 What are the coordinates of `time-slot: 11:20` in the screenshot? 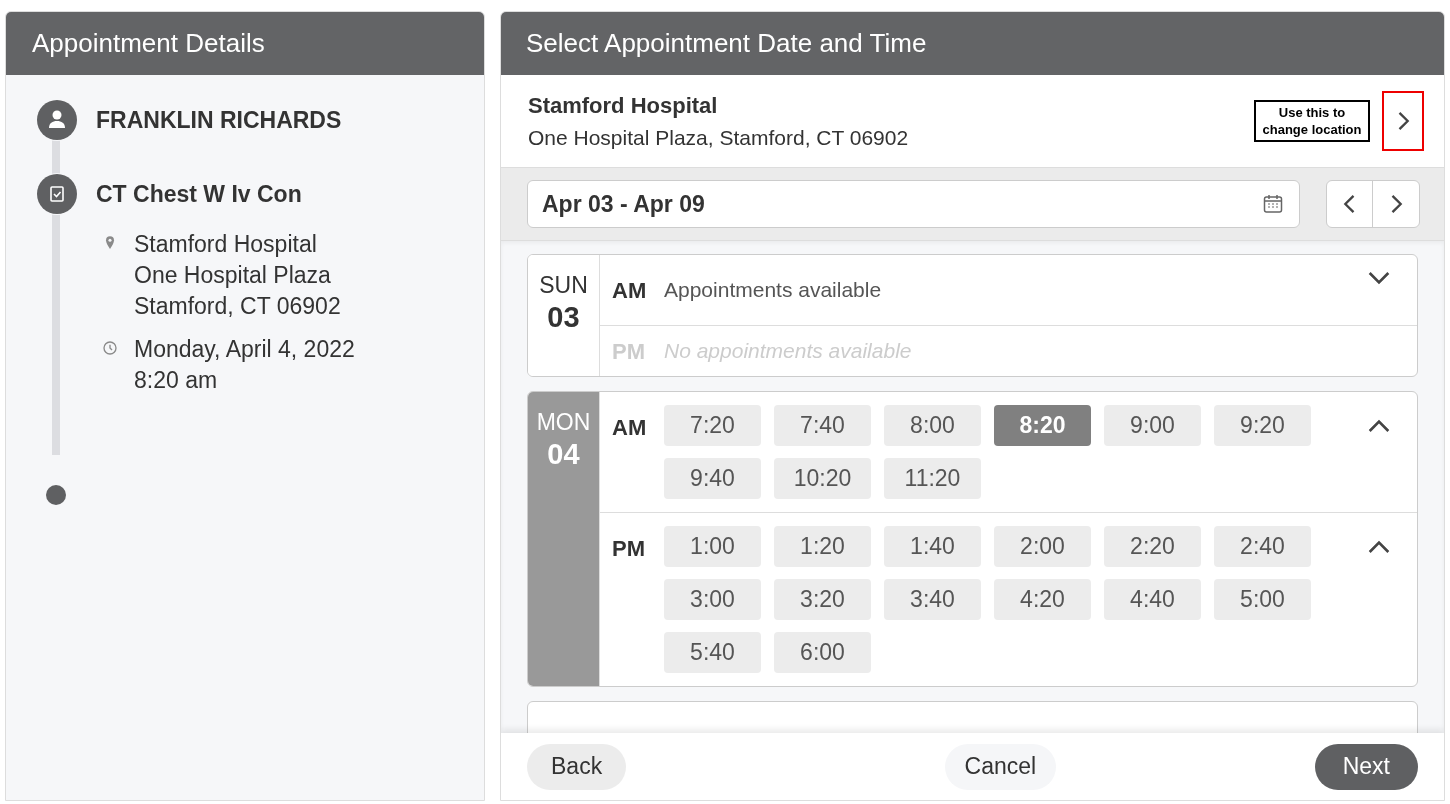 It's located at (932, 478).